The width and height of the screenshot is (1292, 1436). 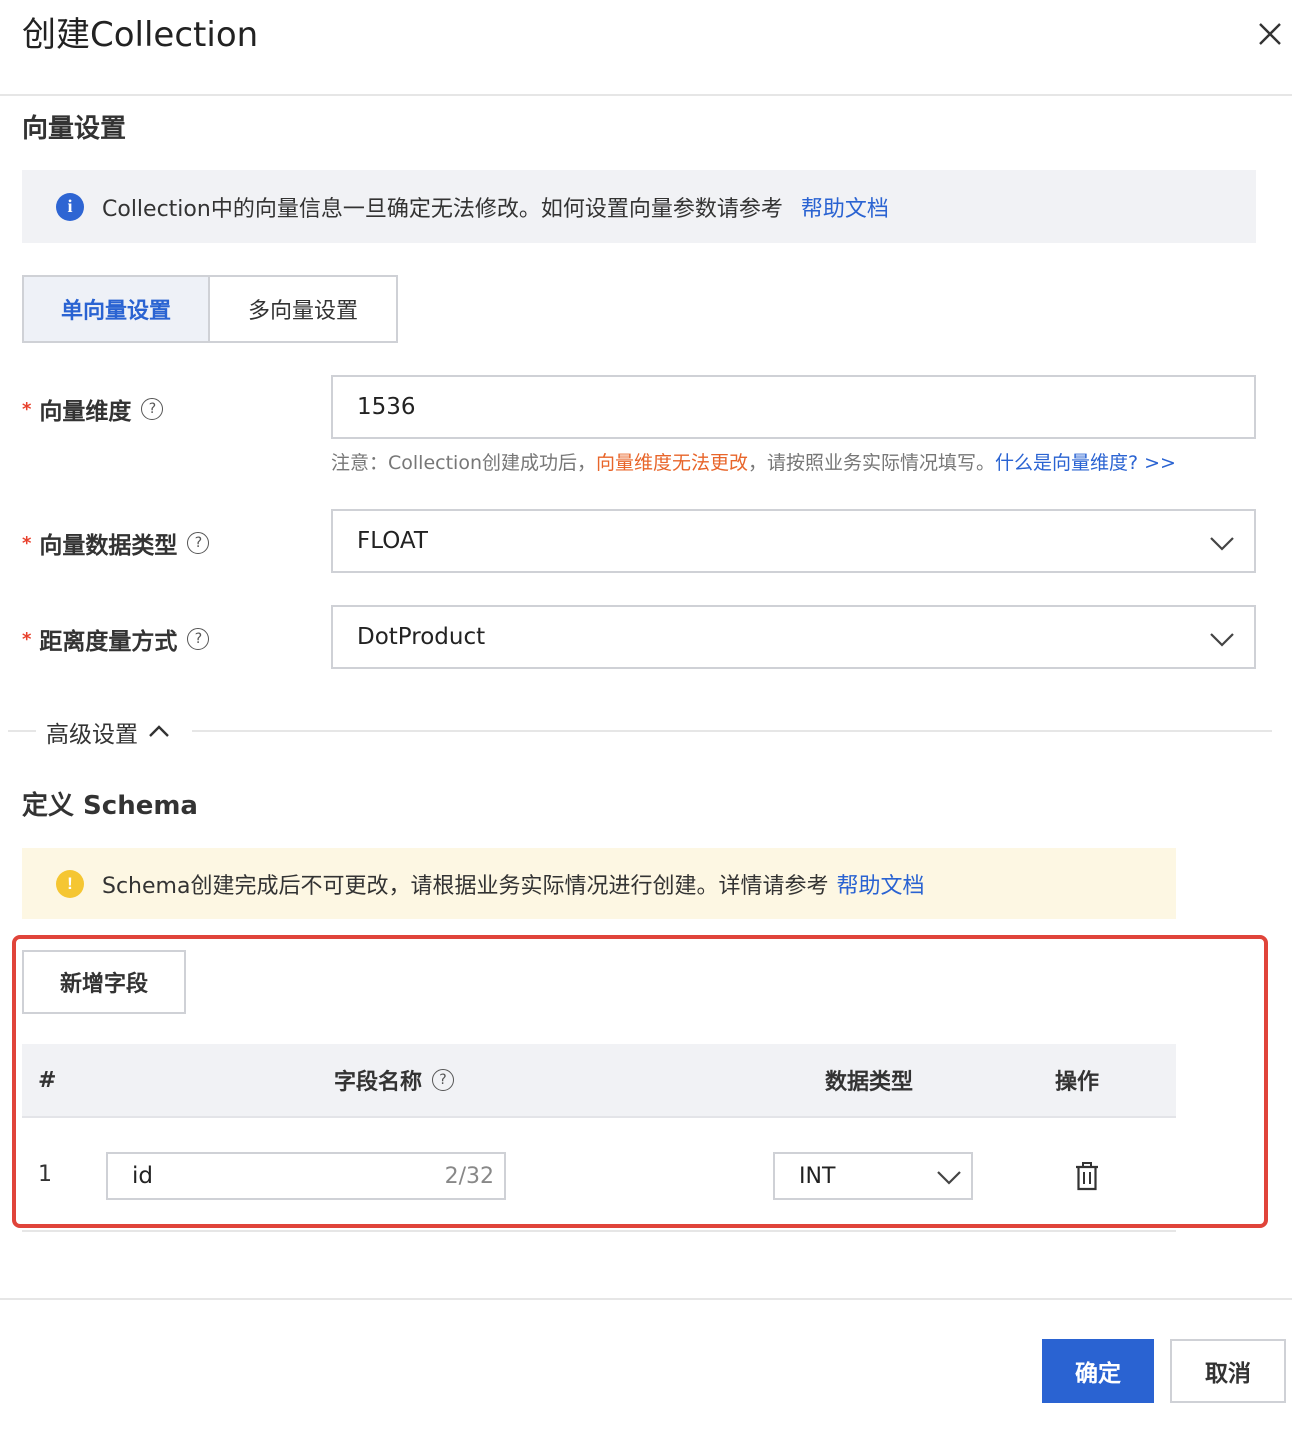 What do you see at coordinates (306, 1176) in the screenshot?
I see `field-name-input: id 2/32` at bounding box center [306, 1176].